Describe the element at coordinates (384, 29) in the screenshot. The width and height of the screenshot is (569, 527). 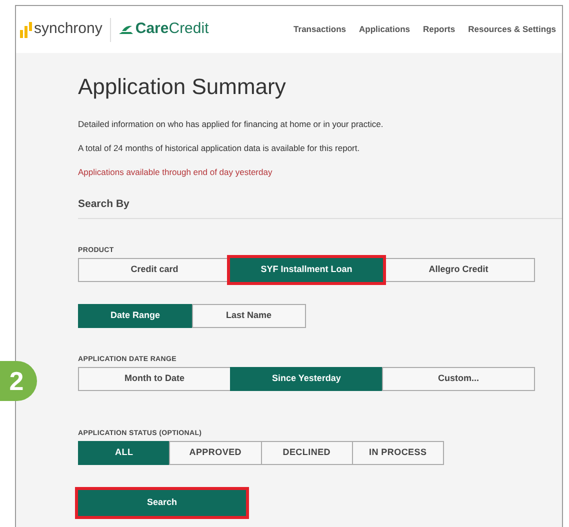
I see `nav-link: Applications` at that location.